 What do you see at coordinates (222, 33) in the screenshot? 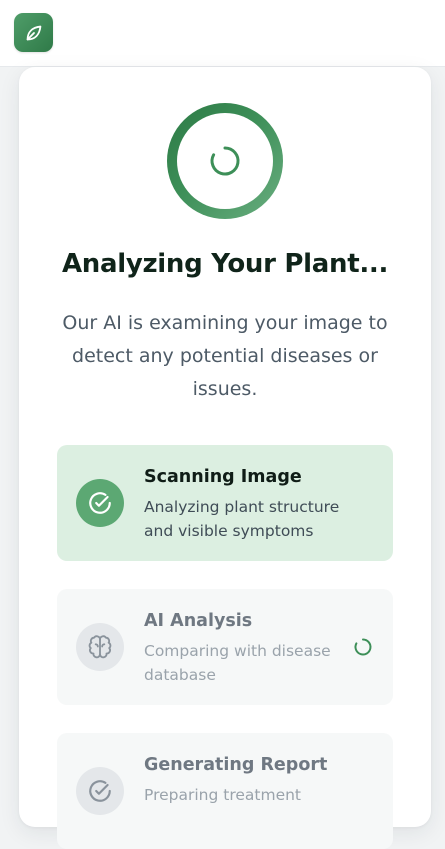
I see `top-bar` at bounding box center [222, 33].